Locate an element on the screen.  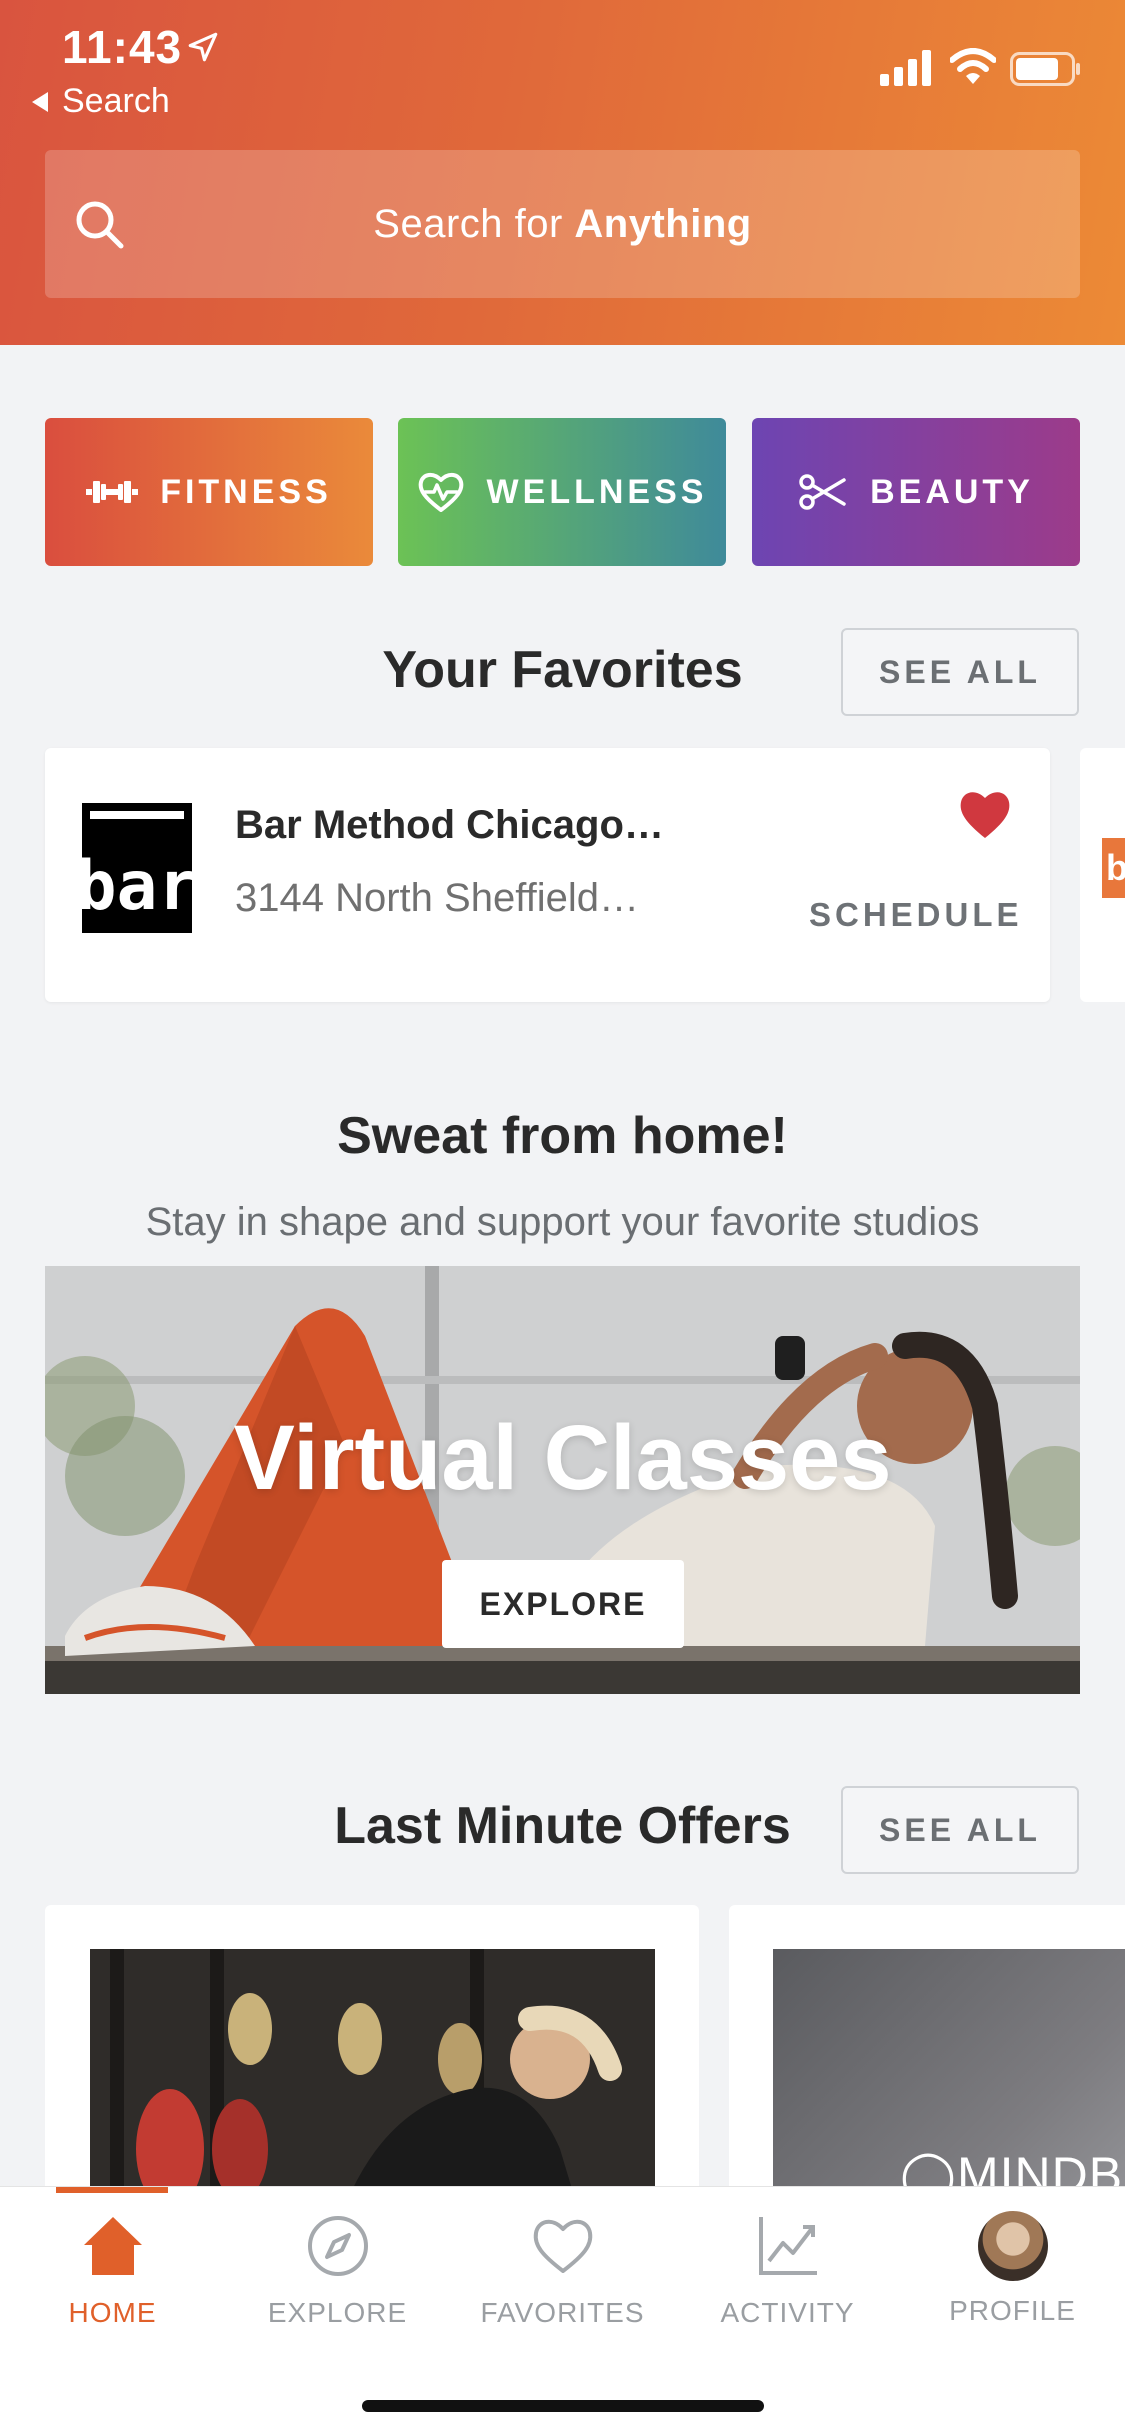
tab-activity: ACTIVITY is located at coordinates (787, 2283).